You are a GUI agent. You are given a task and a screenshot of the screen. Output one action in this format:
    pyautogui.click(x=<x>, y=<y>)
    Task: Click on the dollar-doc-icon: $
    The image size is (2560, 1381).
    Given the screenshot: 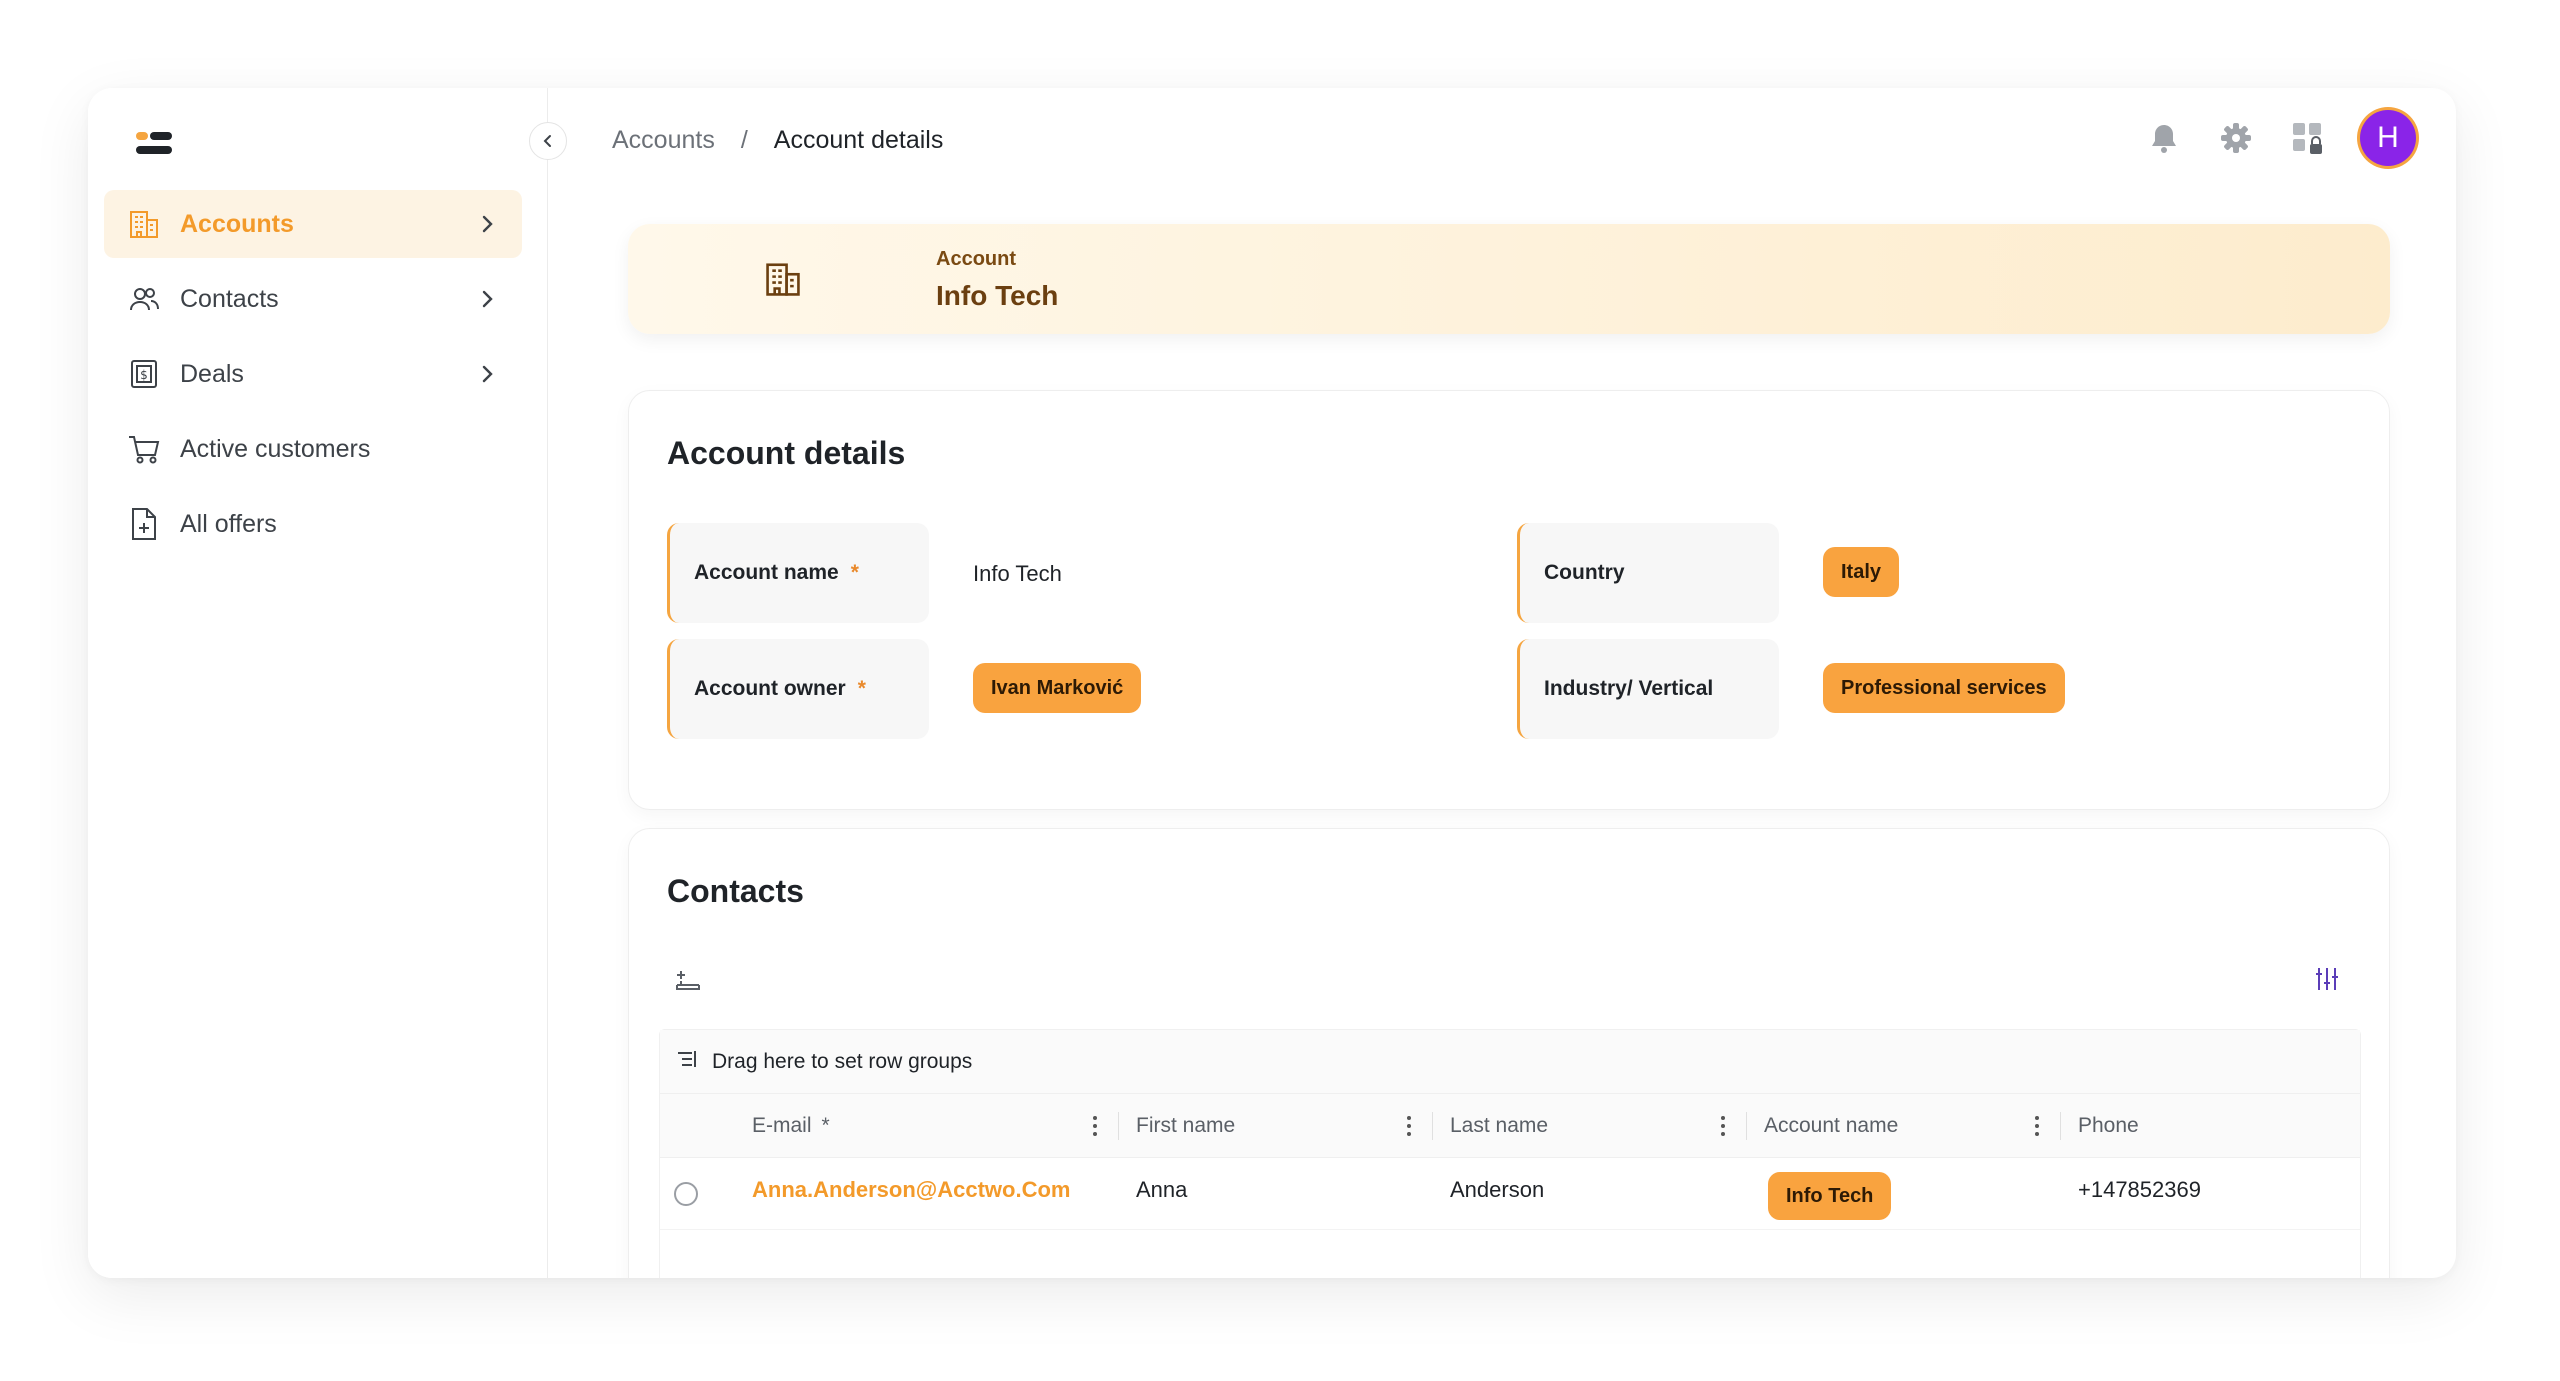 What is the action you would take?
    pyautogui.click(x=144, y=374)
    